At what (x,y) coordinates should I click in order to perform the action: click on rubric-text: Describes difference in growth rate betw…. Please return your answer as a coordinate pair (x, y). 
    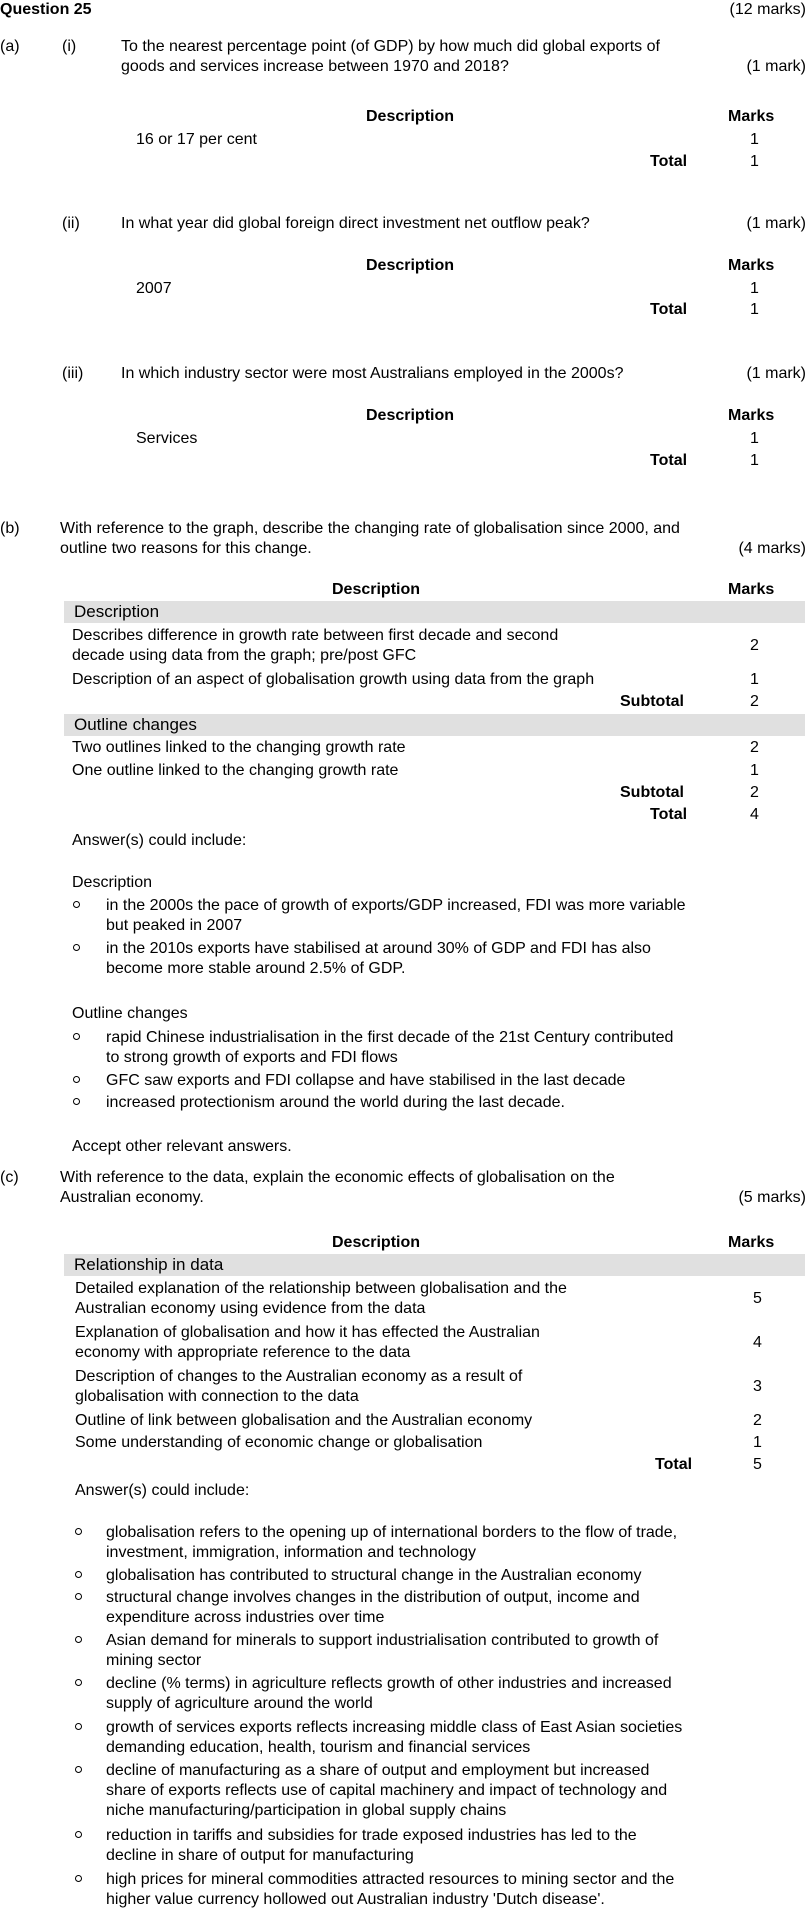
    Looking at the image, I should click on (315, 635).